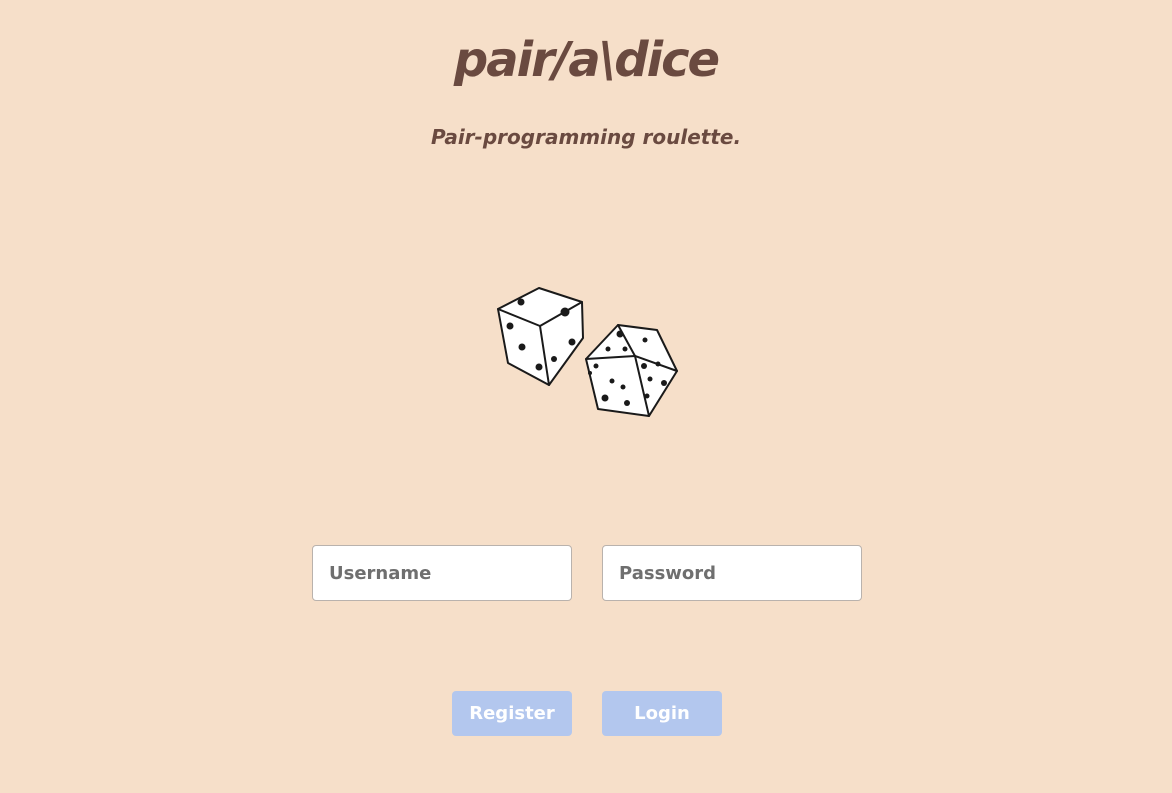 The image size is (1172, 793). Describe the element at coordinates (732, 573) in the screenshot. I see `password-field` at that location.